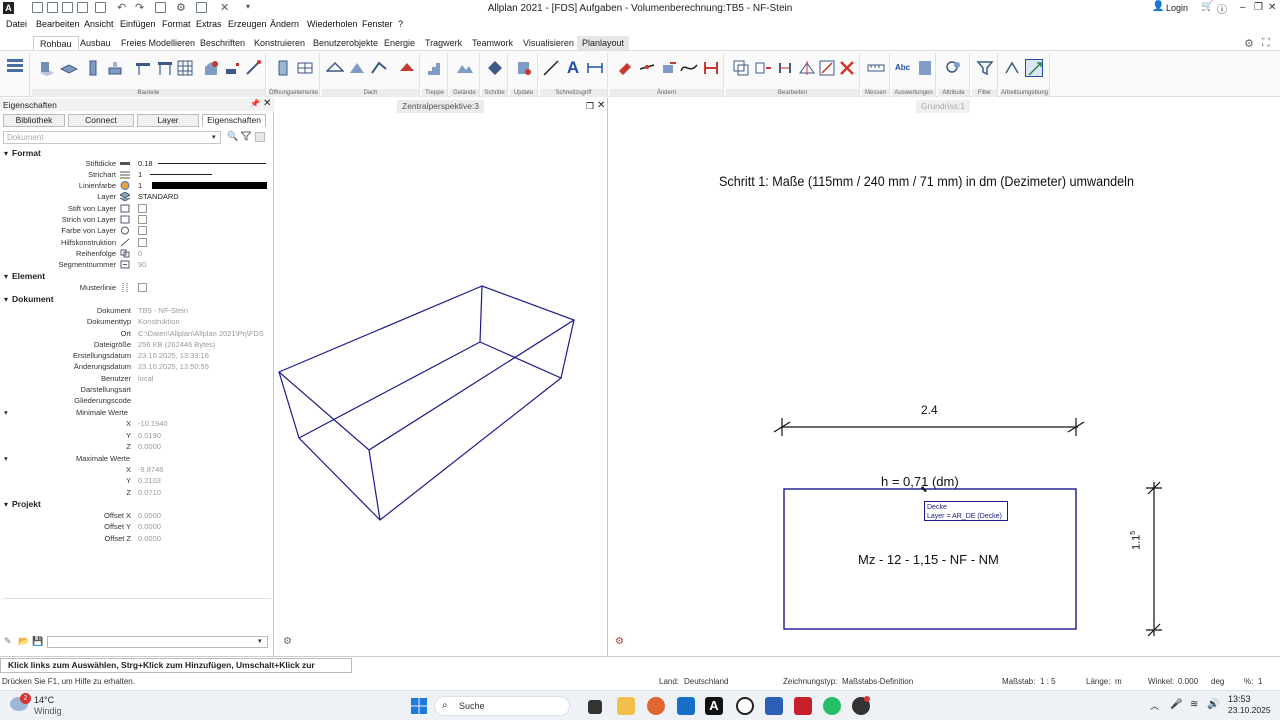  What do you see at coordinates (548, 43) in the screenshot?
I see `tab-visualisieren: Visualisieren` at bounding box center [548, 43].